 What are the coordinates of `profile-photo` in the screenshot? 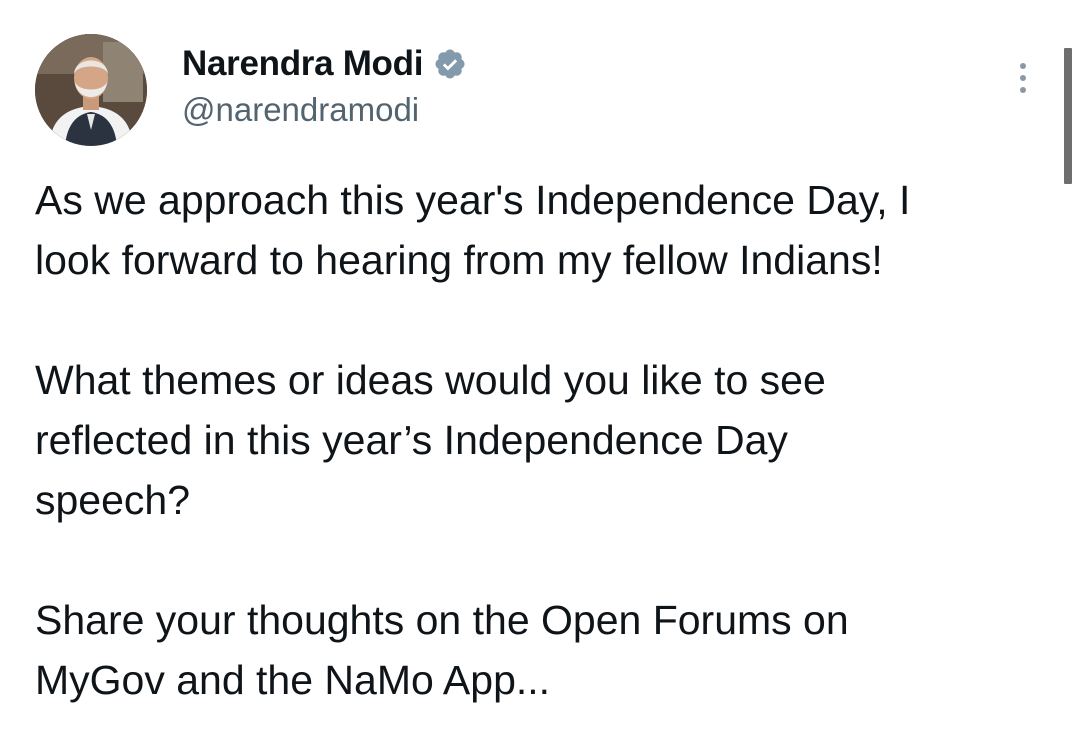 It's located at (91, 90).